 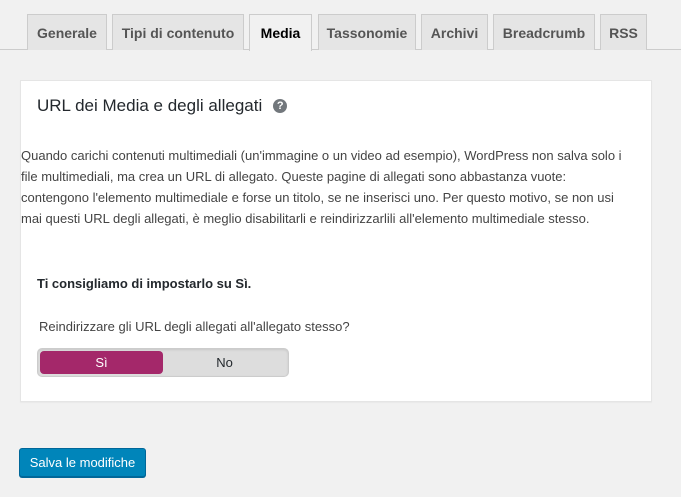 I want to click on redirect-toggle: Sì No, so click(x=163, y=362).